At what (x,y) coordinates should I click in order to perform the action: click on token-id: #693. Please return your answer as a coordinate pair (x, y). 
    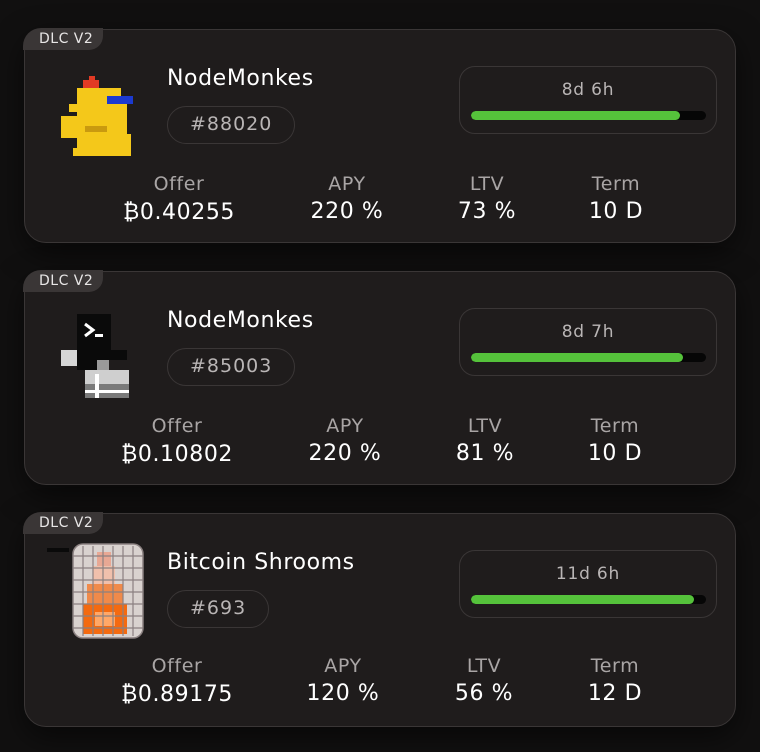
    Looking at the image, I should click on (218, 609).